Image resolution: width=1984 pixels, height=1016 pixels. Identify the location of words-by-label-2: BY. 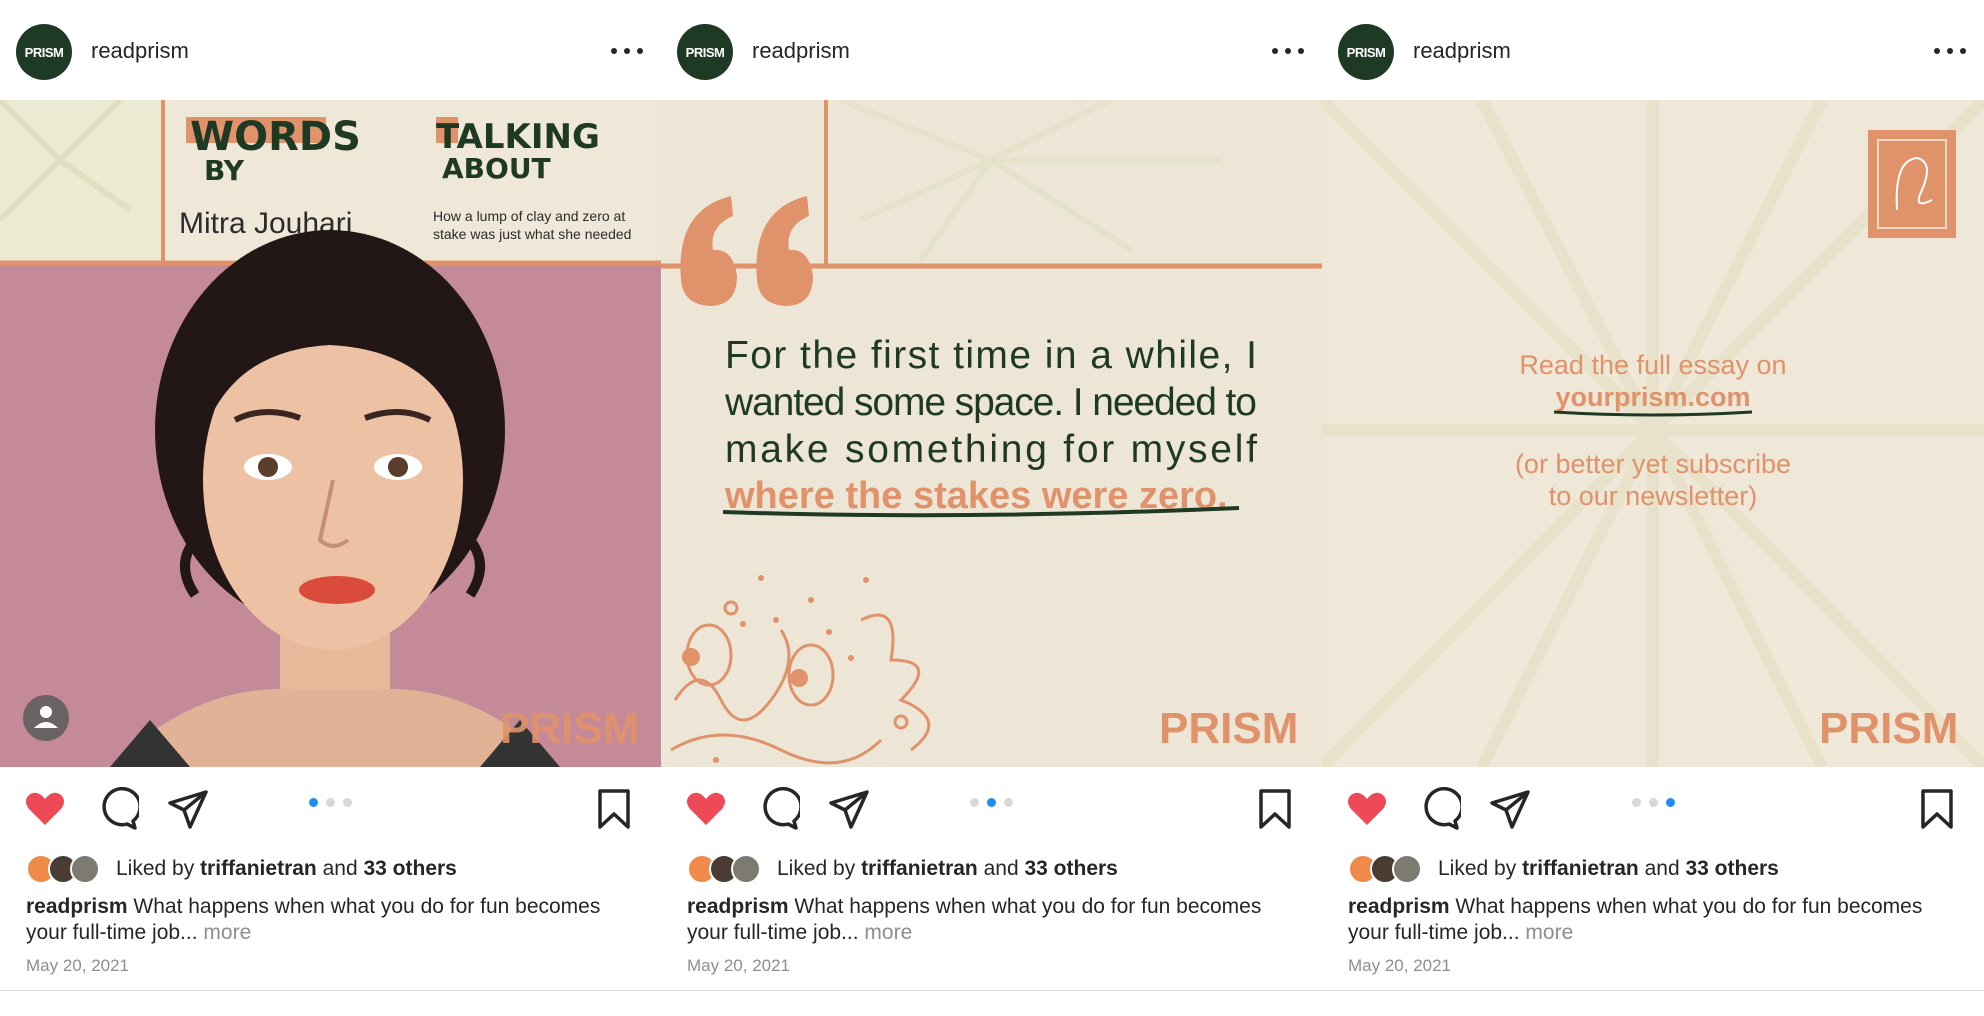
(224, 170).